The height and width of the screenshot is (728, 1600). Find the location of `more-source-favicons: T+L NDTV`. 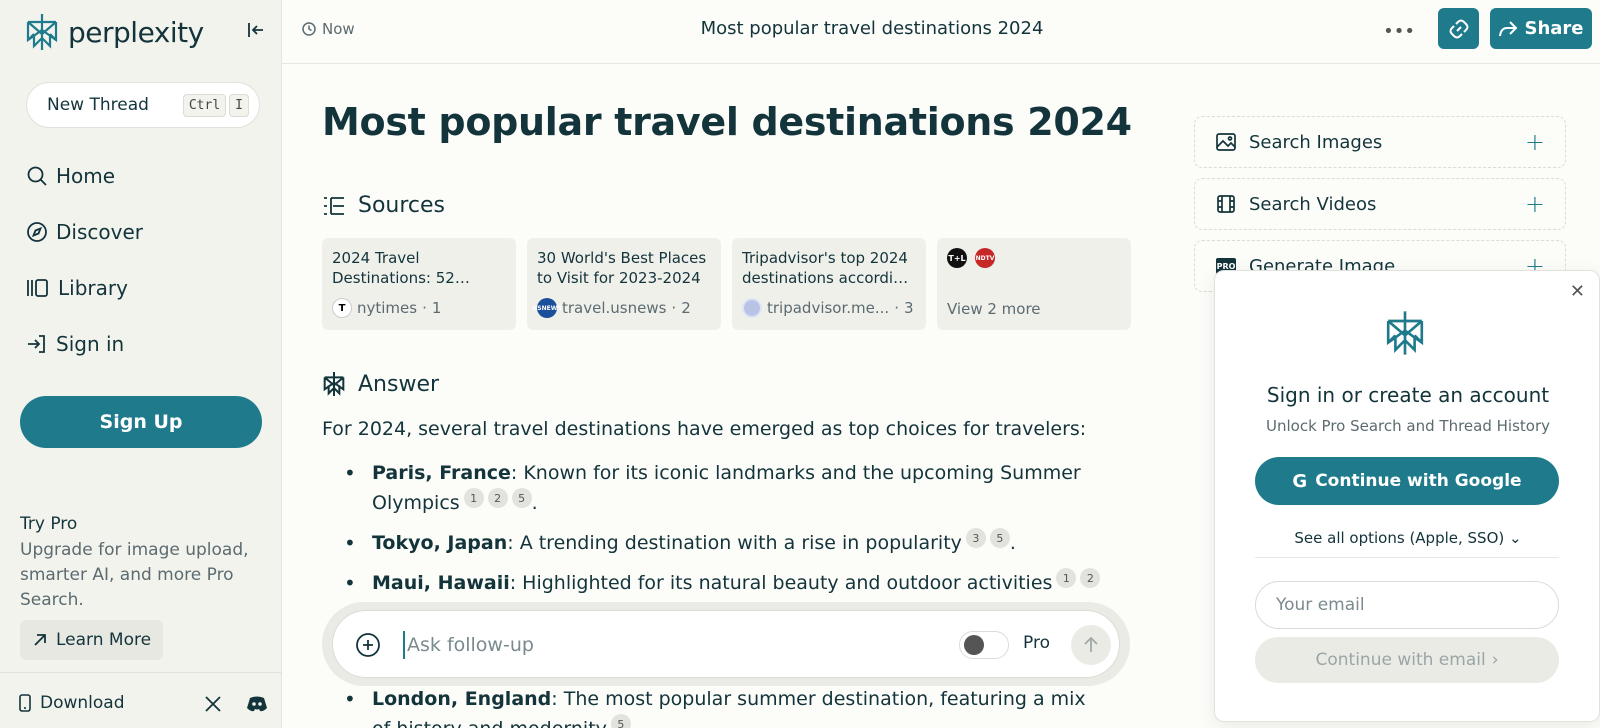

more-source-favicons: T+L NDTV is located at coordinates (1034, 258).